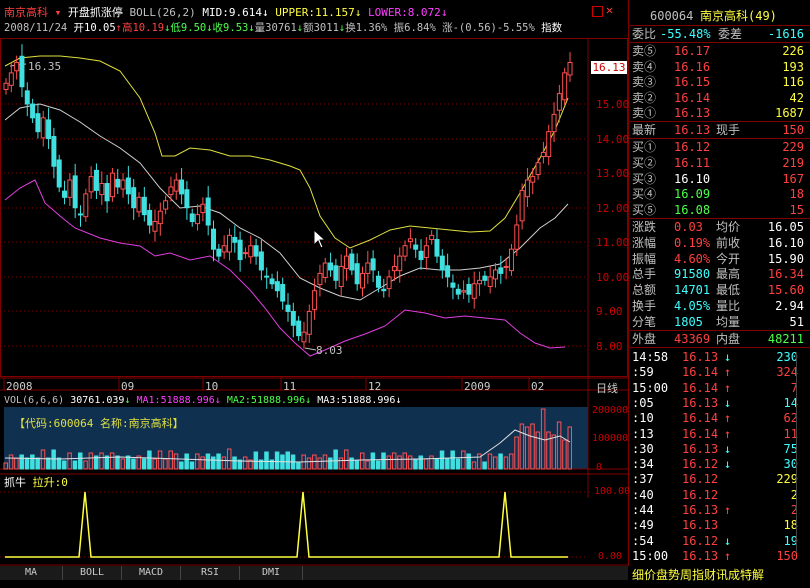  I want to click on stat-row: 振幅 4.60% 今开 15.90, so click(718, 259).